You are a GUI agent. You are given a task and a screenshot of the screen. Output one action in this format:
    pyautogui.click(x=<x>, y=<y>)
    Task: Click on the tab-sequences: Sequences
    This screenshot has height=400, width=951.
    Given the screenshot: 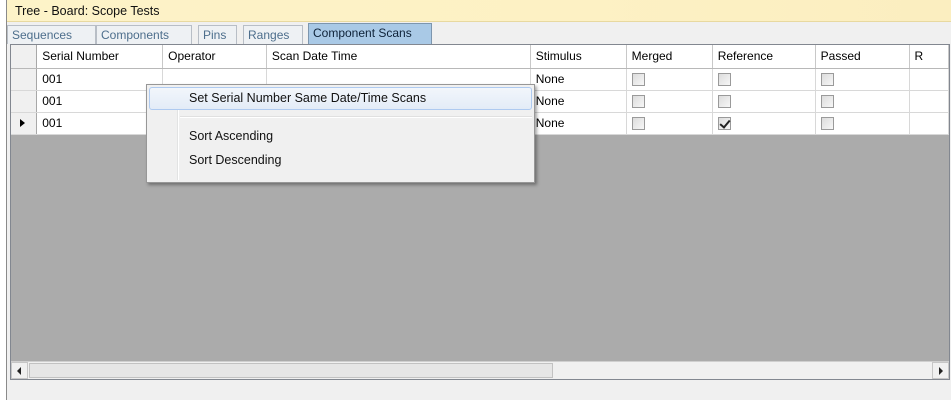 What is the action you would take?
    pyautogui.click(x=51, y=34)
    